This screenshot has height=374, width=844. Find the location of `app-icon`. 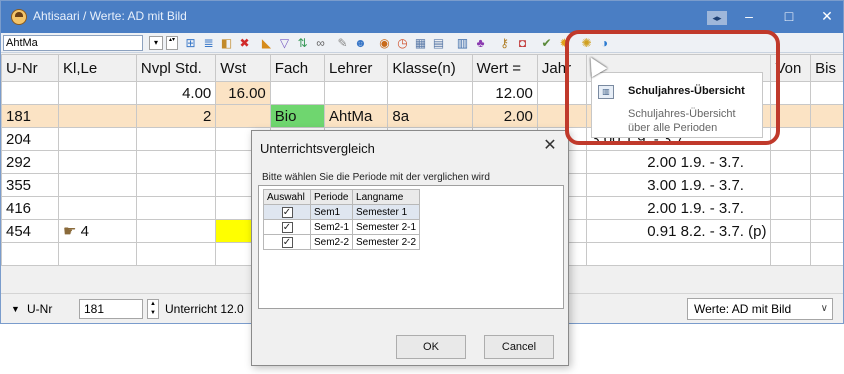

app-icon is located at coordinates (19, 17).